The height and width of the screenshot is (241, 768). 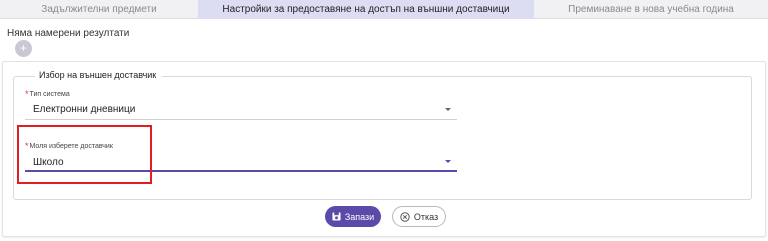 What do you see at coordinates (84, 109) in the screenshot?
I see `system-type-value: Електронни дневници` at bounding box center [84, 109].